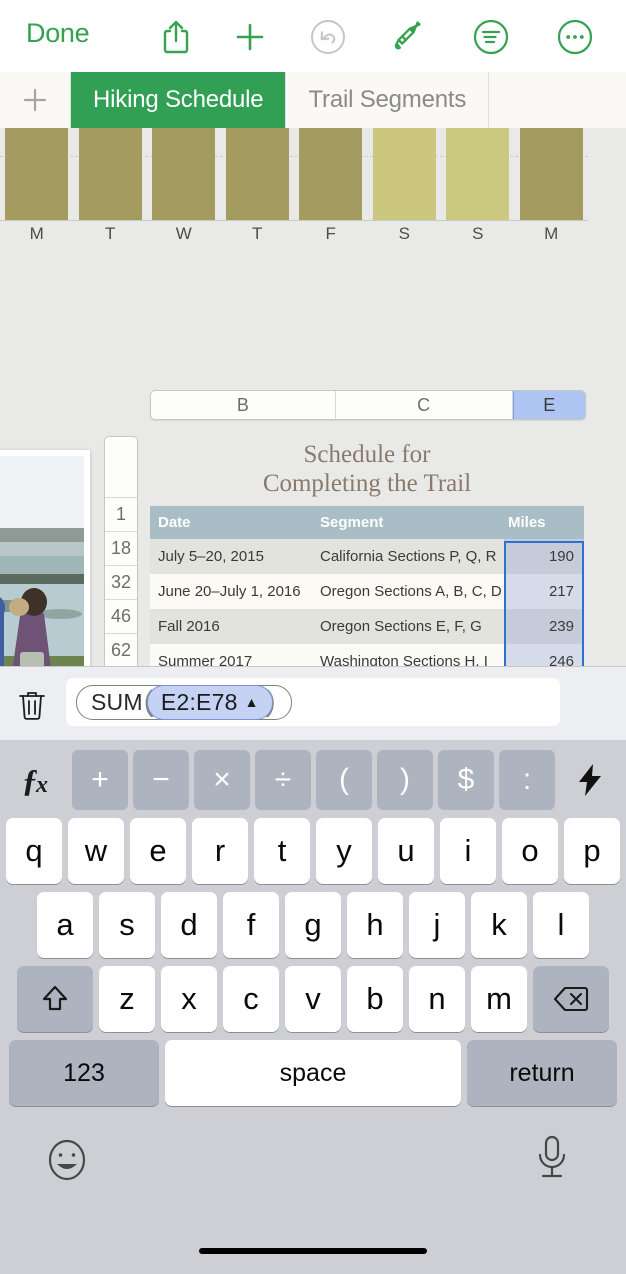 Image resolution: width=626 pixels, height=1274 pixels. Describe the element at coordinates (375, 999) in the screenshot. I see `key-b: b` at that location.